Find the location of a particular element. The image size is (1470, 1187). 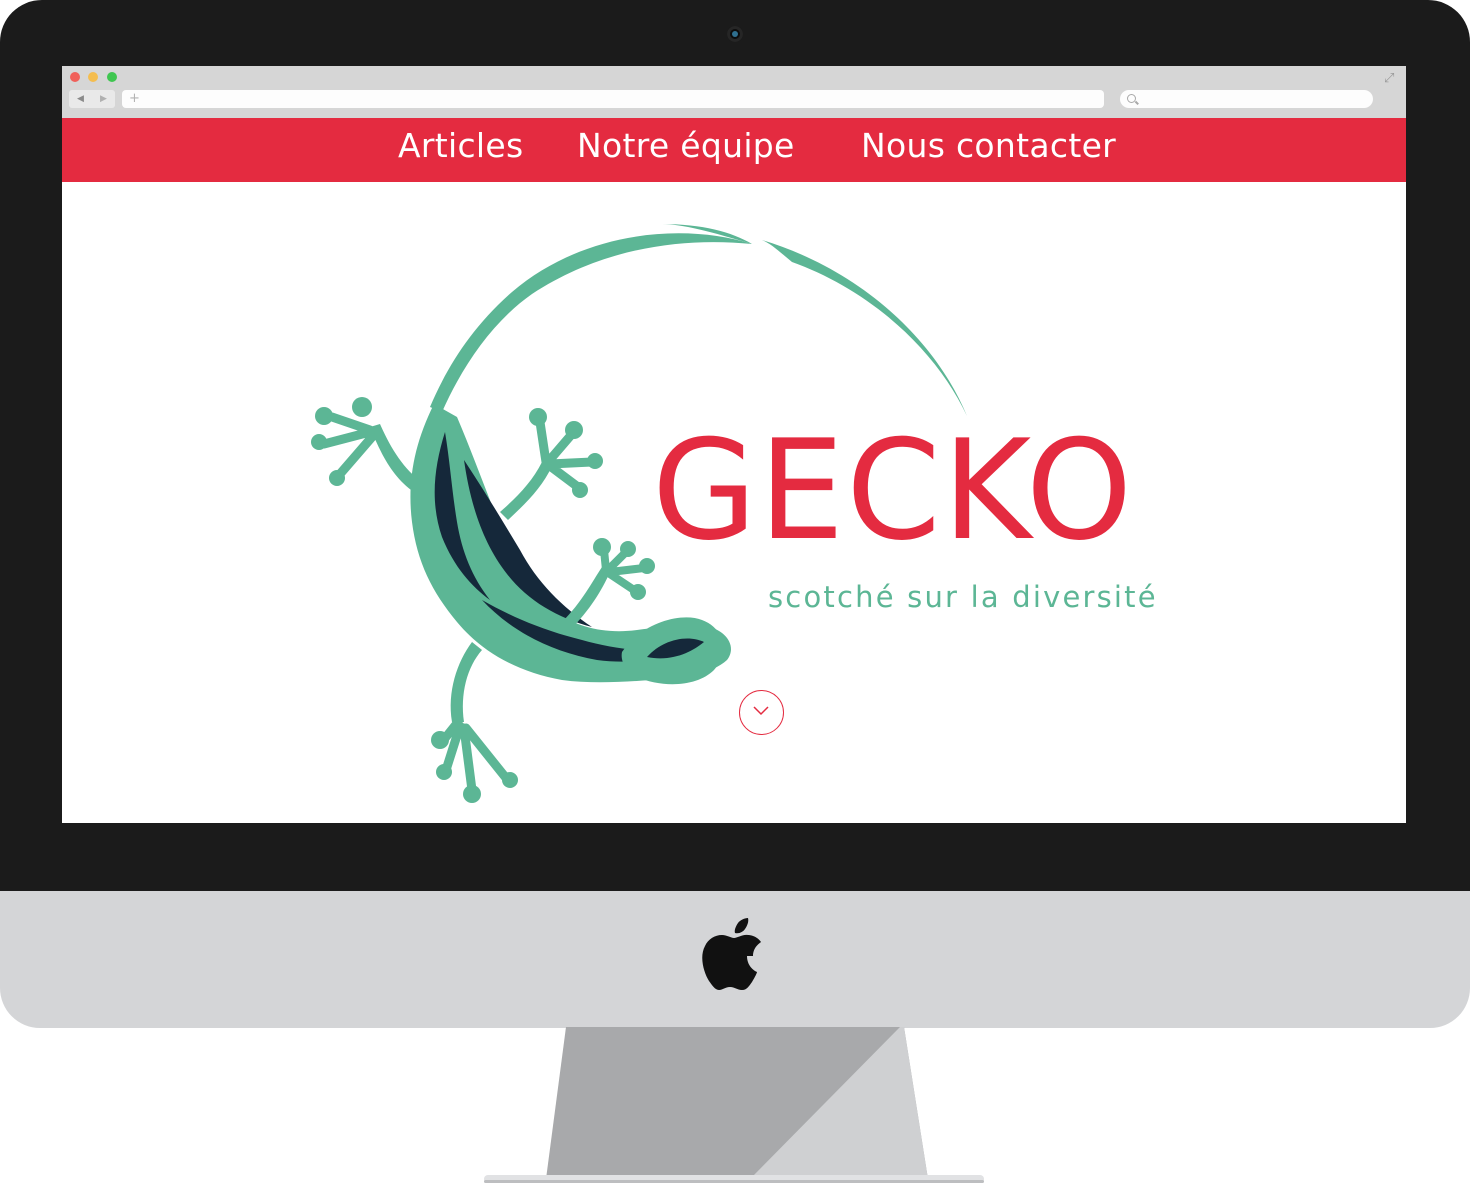

browser-toolbar: ◀ ▶ + ⤢ is located at coordinates (734, 92).